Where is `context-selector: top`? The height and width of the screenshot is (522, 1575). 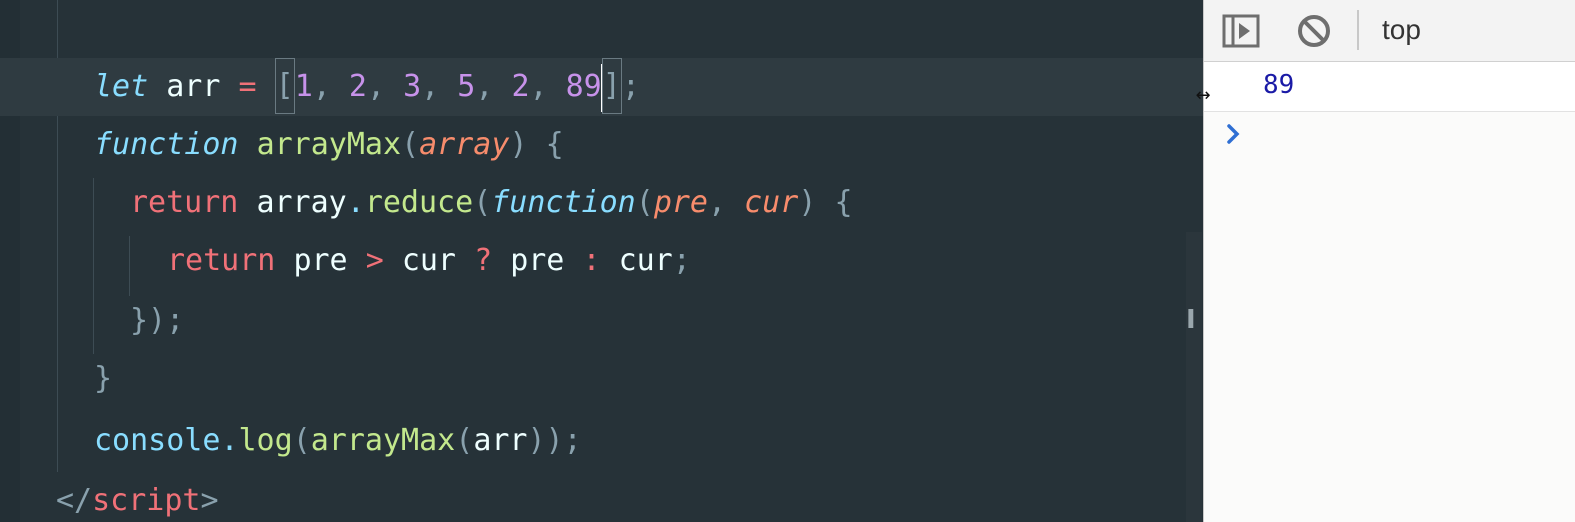 context-selector: top is located at coordinates (1401, 30).